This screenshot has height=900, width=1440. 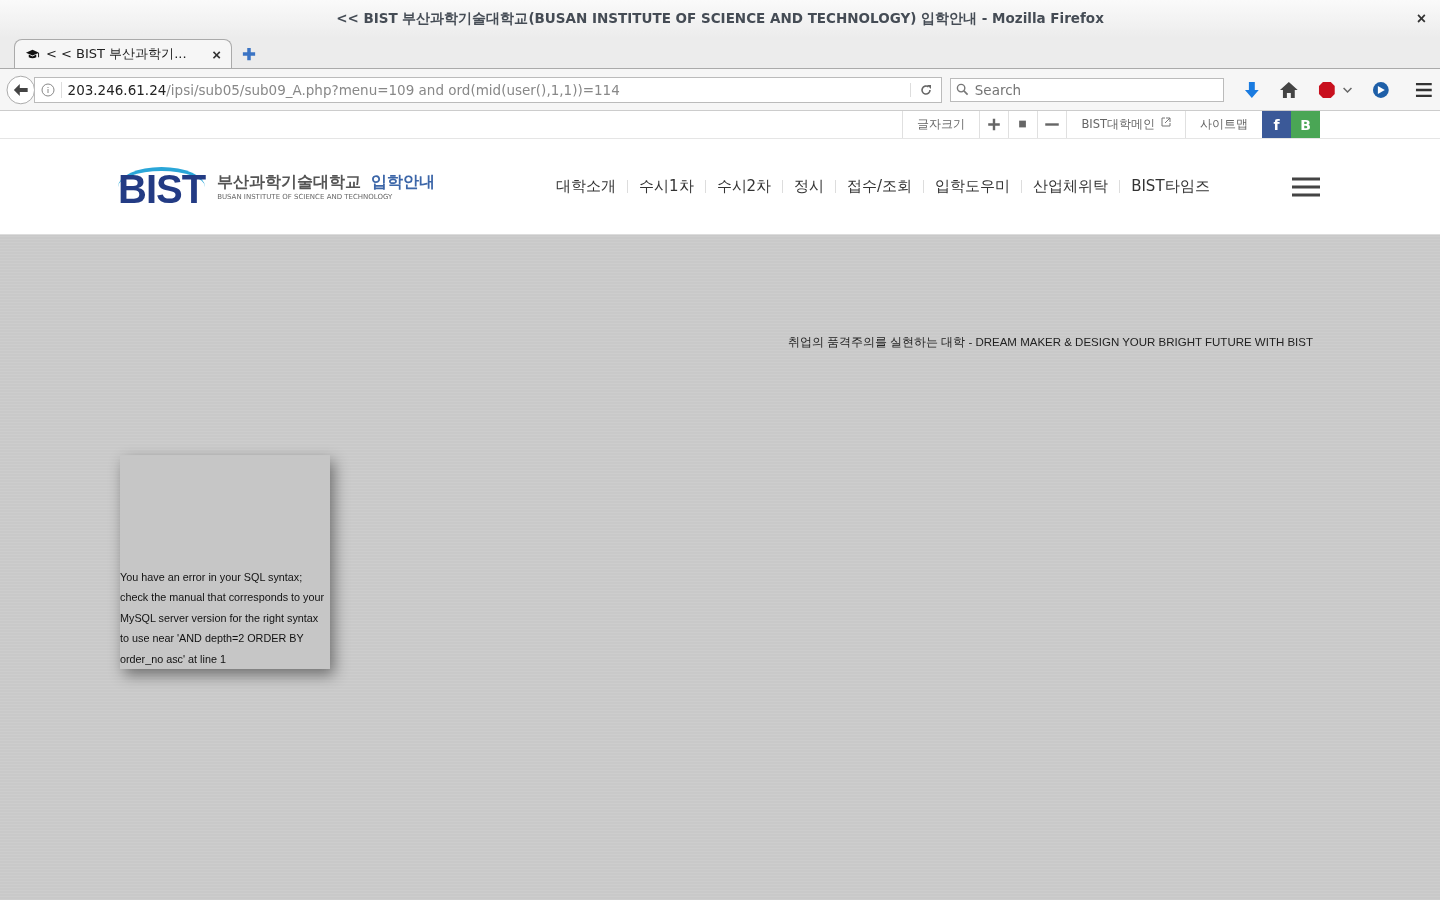 I want to click on close-button: ×, so click(x=1421, y=19).